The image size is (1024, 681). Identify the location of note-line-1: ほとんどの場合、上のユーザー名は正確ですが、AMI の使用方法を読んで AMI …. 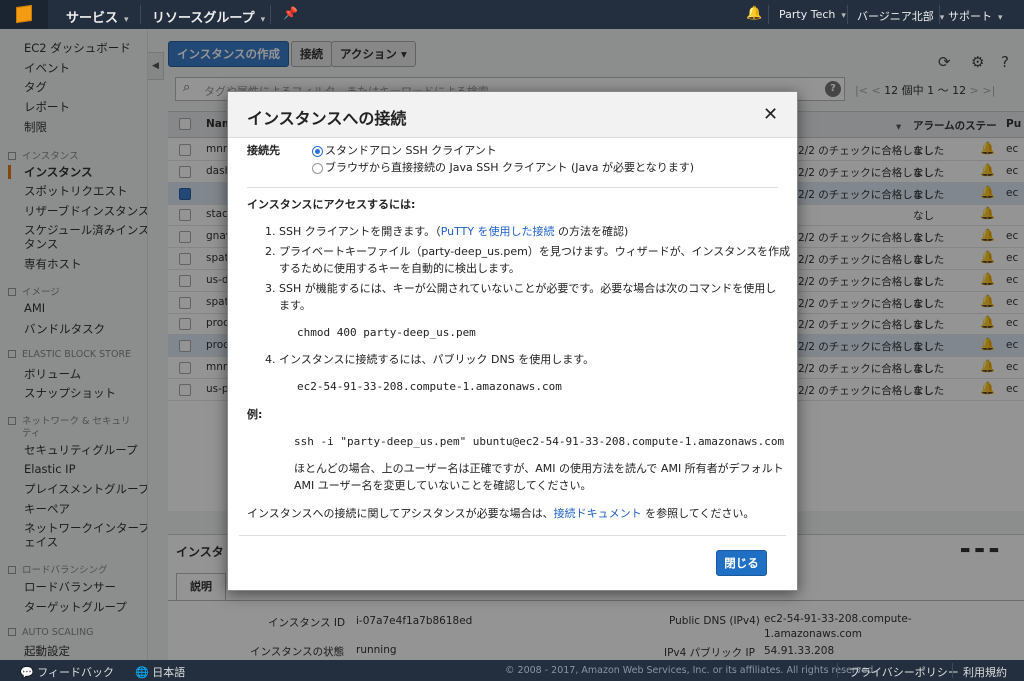
(539, 468).